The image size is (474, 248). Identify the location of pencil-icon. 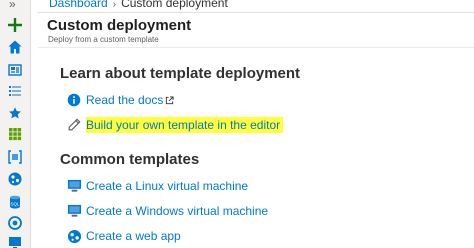
(74, 125).